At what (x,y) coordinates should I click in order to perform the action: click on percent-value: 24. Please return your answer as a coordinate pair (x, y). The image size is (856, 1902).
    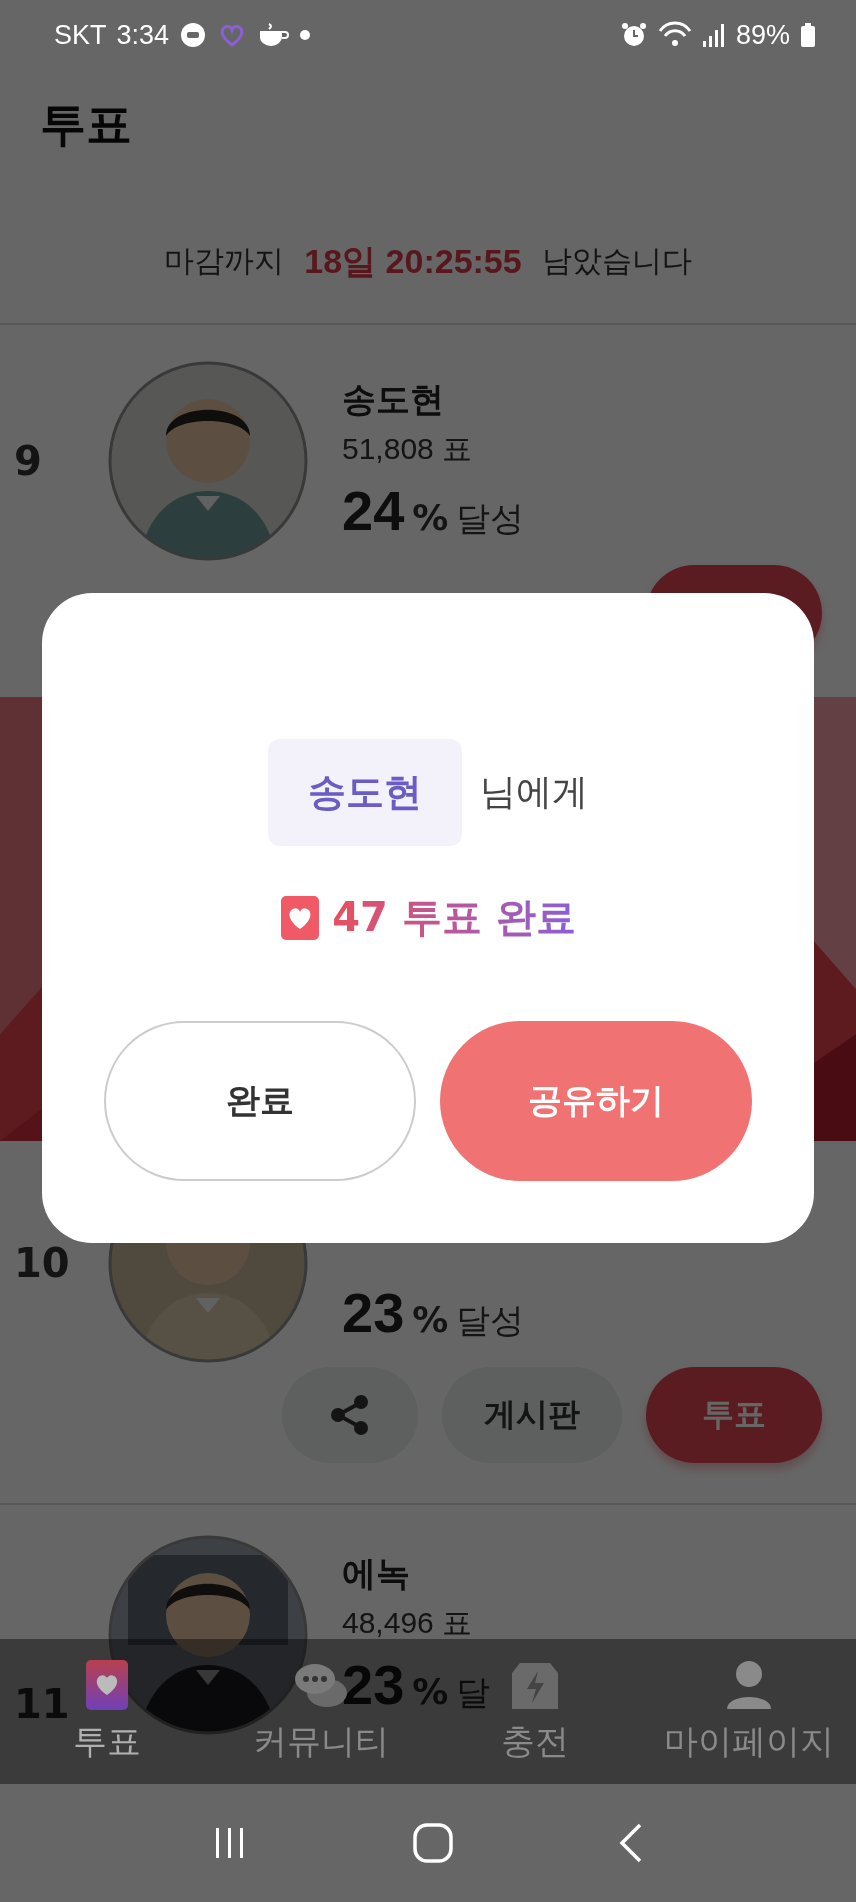
    Looking at the image, I should click on (373, 510).